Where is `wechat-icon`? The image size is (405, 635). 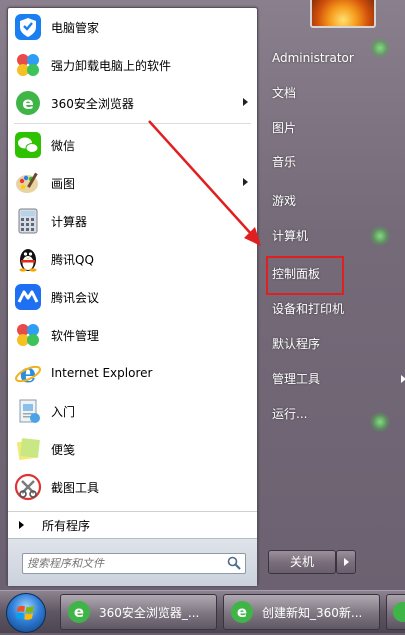 wechat-icon is located at coordinates (28, 145).